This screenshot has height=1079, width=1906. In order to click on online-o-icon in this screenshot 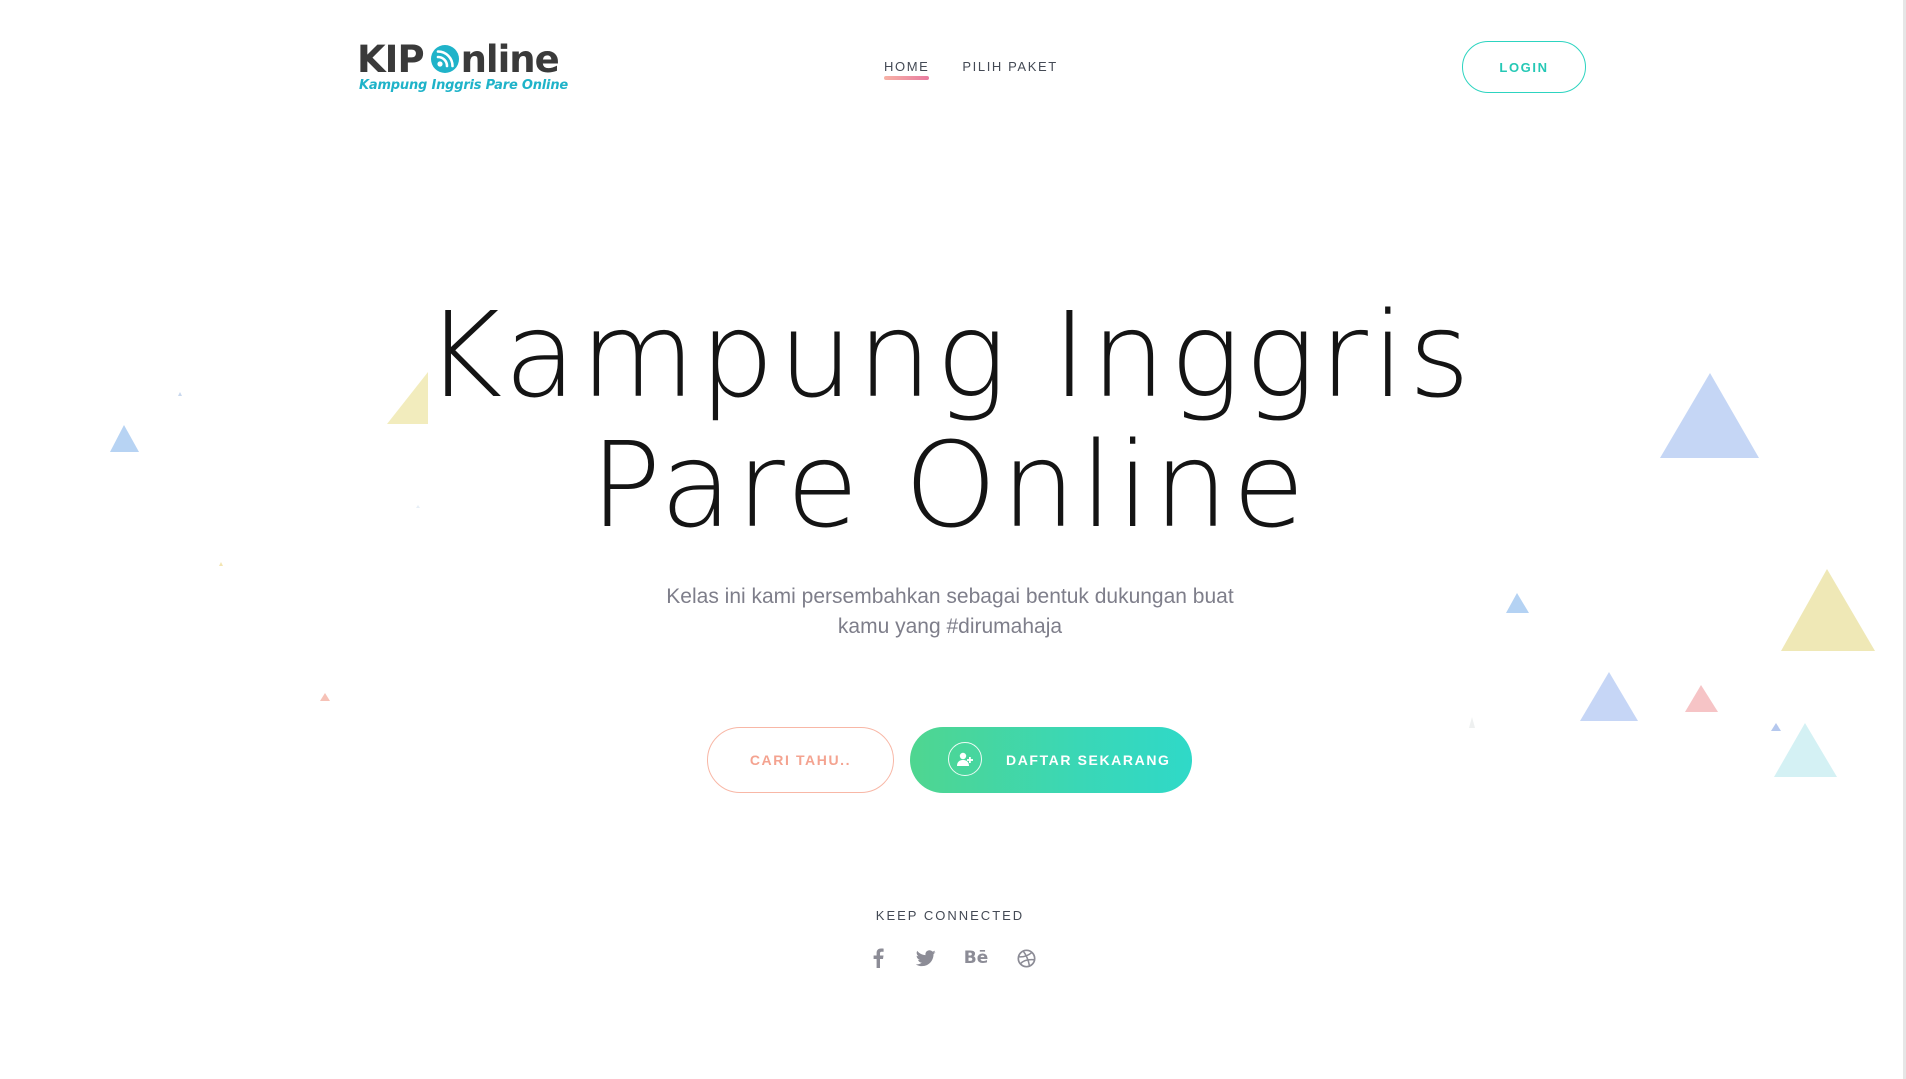, I will do `click(444, 59)`.